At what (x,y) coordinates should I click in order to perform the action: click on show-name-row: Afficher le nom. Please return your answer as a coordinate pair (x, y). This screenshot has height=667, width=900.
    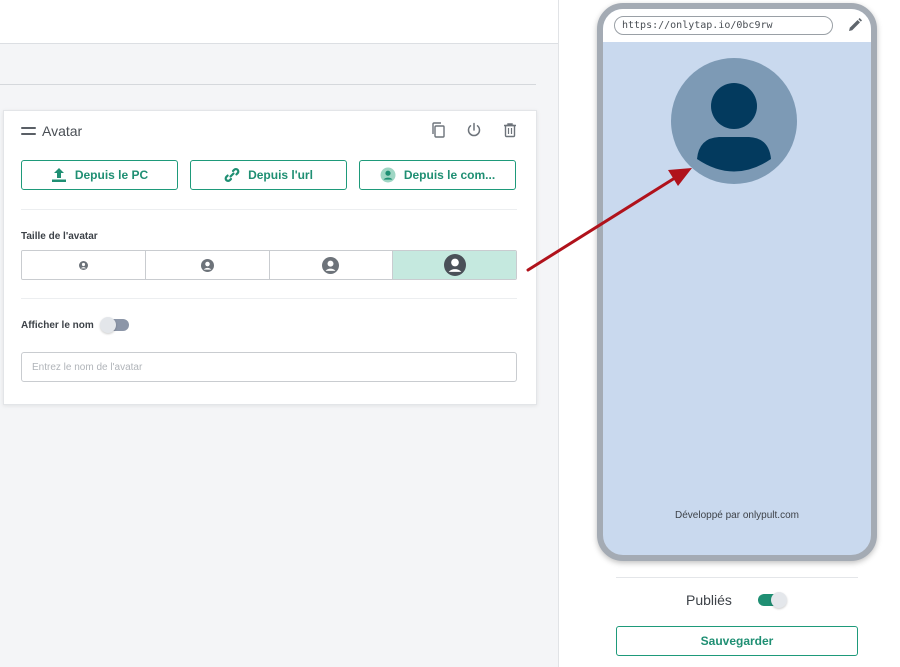
    Looking at the image, I should click on (75, 325).